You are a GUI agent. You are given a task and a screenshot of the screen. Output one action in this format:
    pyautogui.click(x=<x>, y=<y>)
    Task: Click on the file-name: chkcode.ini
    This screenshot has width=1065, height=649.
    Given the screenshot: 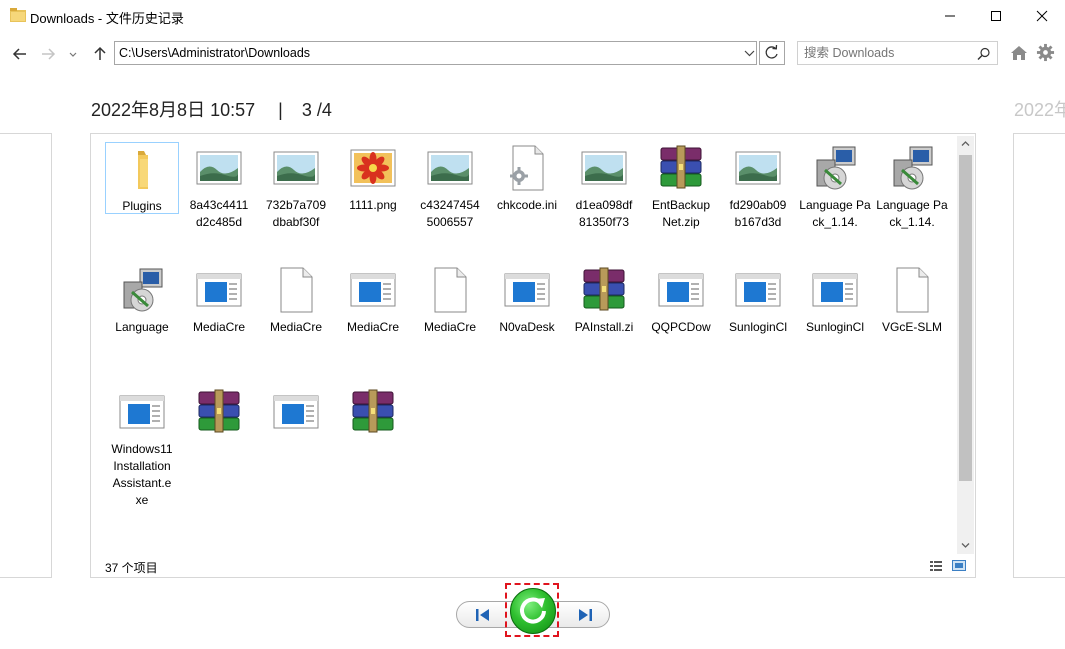 What is the action you would take?
    pyautogui.click(x=527, y=205)
    